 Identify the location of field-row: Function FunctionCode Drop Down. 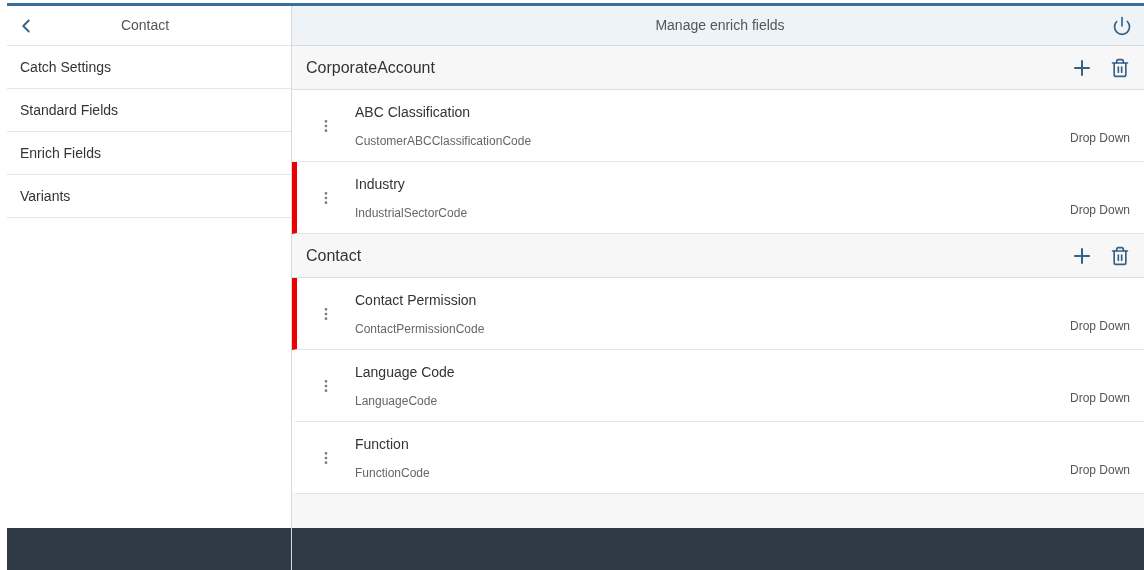
(718, 458).